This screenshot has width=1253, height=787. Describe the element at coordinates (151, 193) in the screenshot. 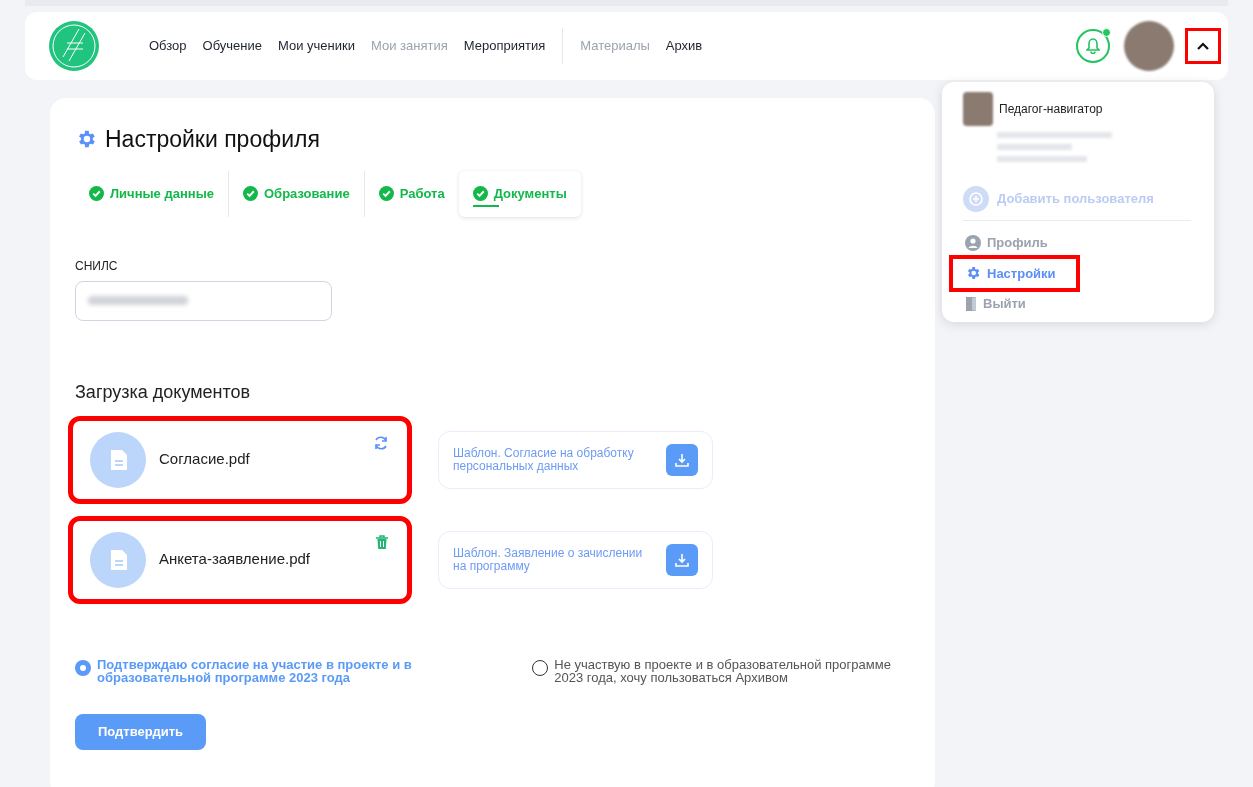

I see `tab: Личные данные` at that location.